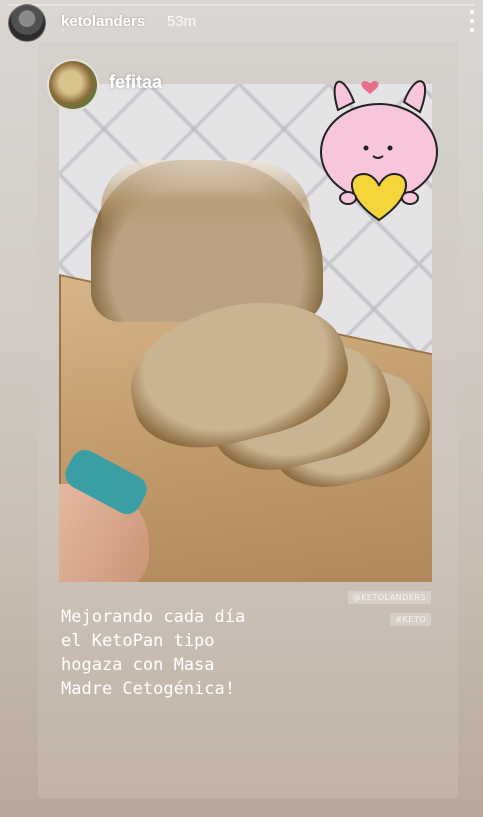 This screenshot has height=817, width=483. I want to click on username: ketolanders, so click(103, 21).